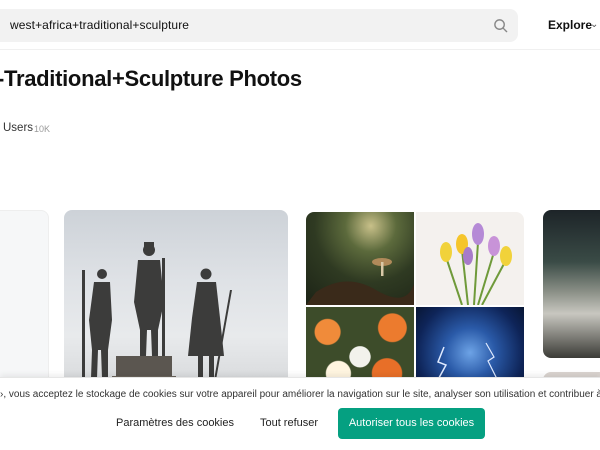 The width and height of the screenshot is (600, 450). What do you see at coordinates (42, 129) in the screenshot?
I see `users-count-badge: 10K` at bounding box center [42, 129].